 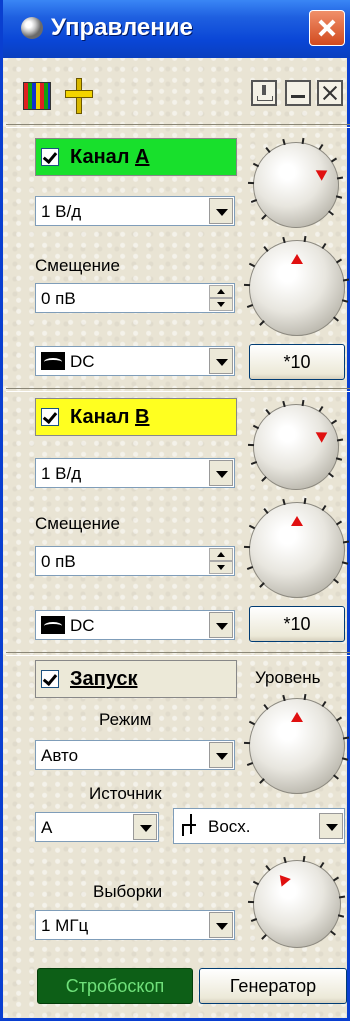 I want to click on sampling-rate-select: 1 МГц, so click(x=135, y=925).